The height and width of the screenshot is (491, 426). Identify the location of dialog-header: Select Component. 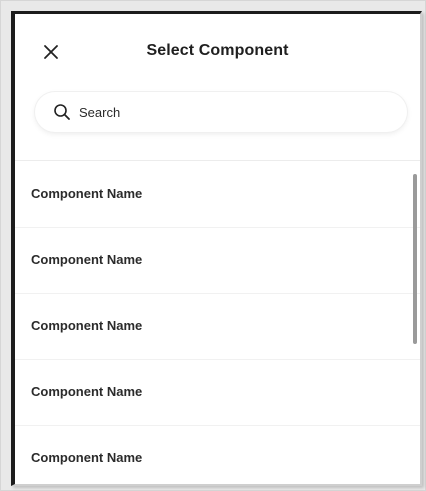
(217, 50).